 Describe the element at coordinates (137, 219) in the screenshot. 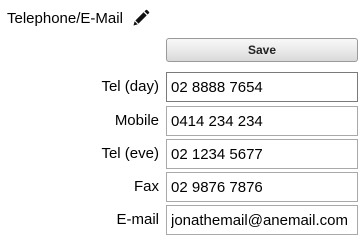

I see `email-label: E-mail` at that location.